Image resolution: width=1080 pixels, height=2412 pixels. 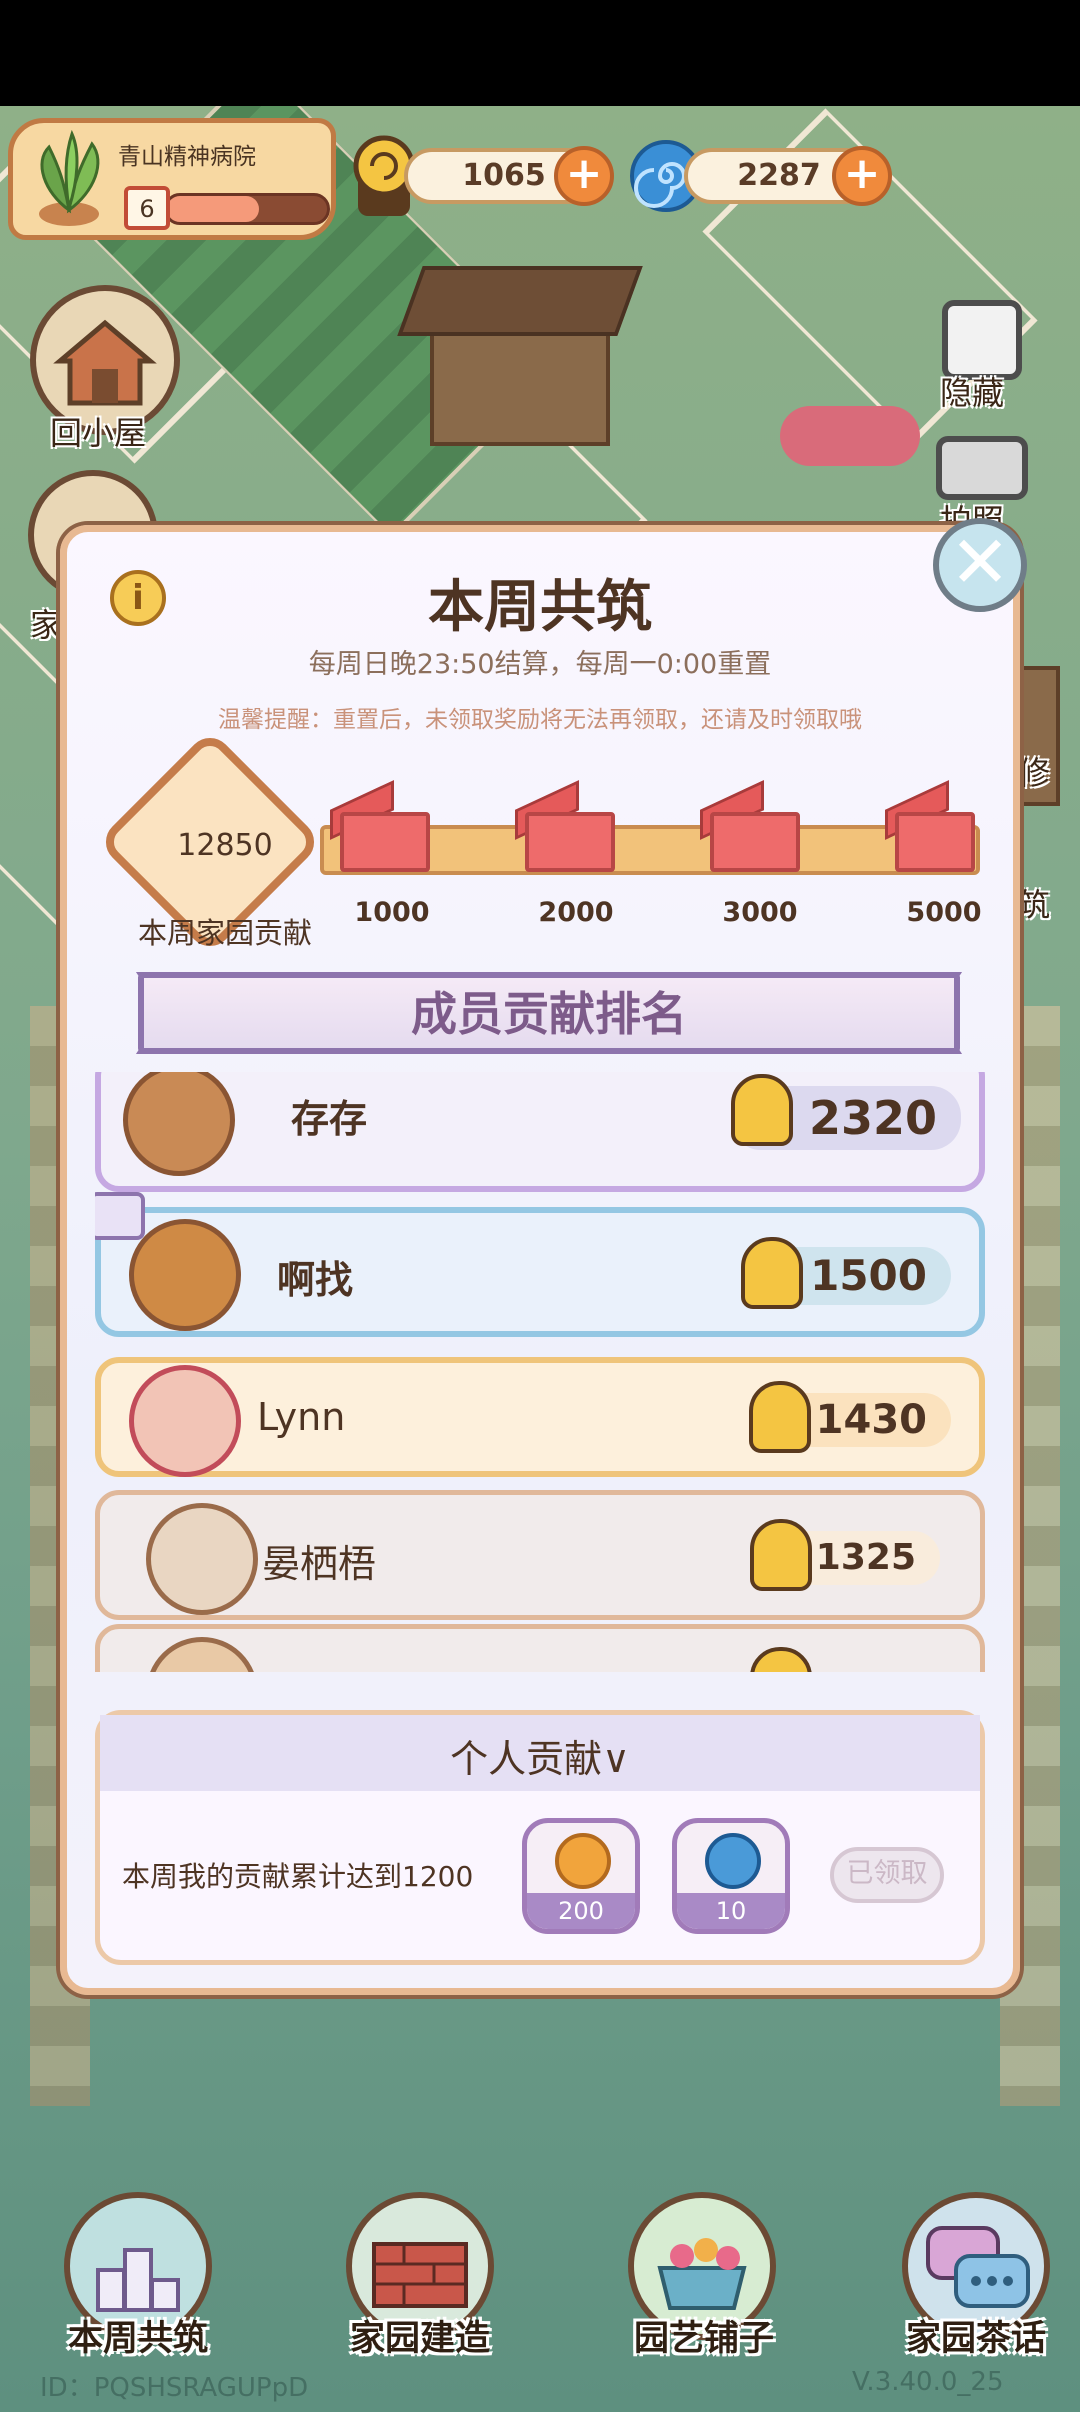 I want to click on hide-label: 隐藏, so click(x=972, y=393).